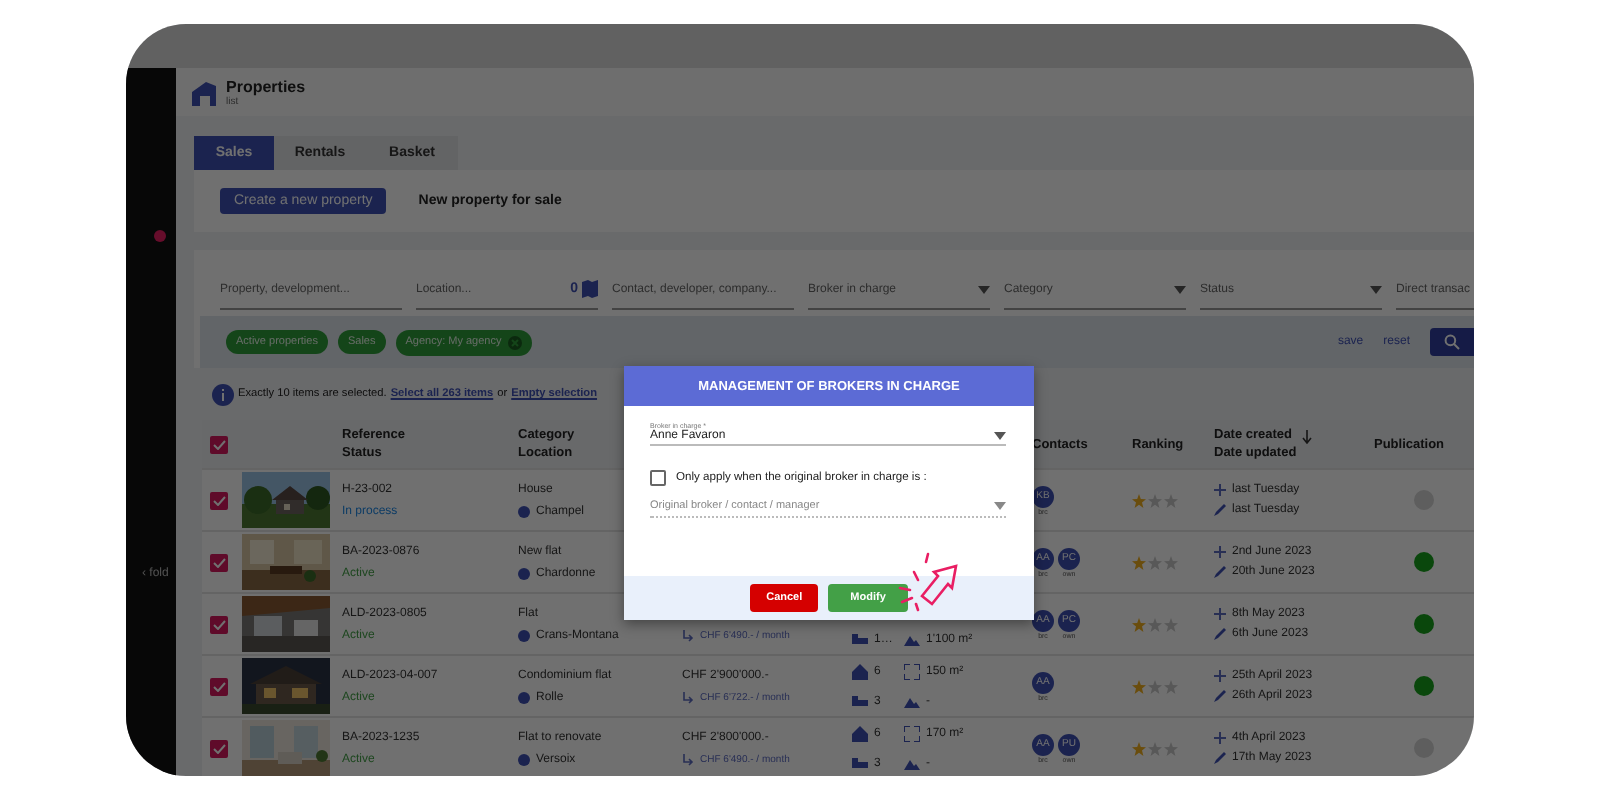 The height and width of the screenshot is (800, 1600). I want to click on notification-dot, so click(160, 236).